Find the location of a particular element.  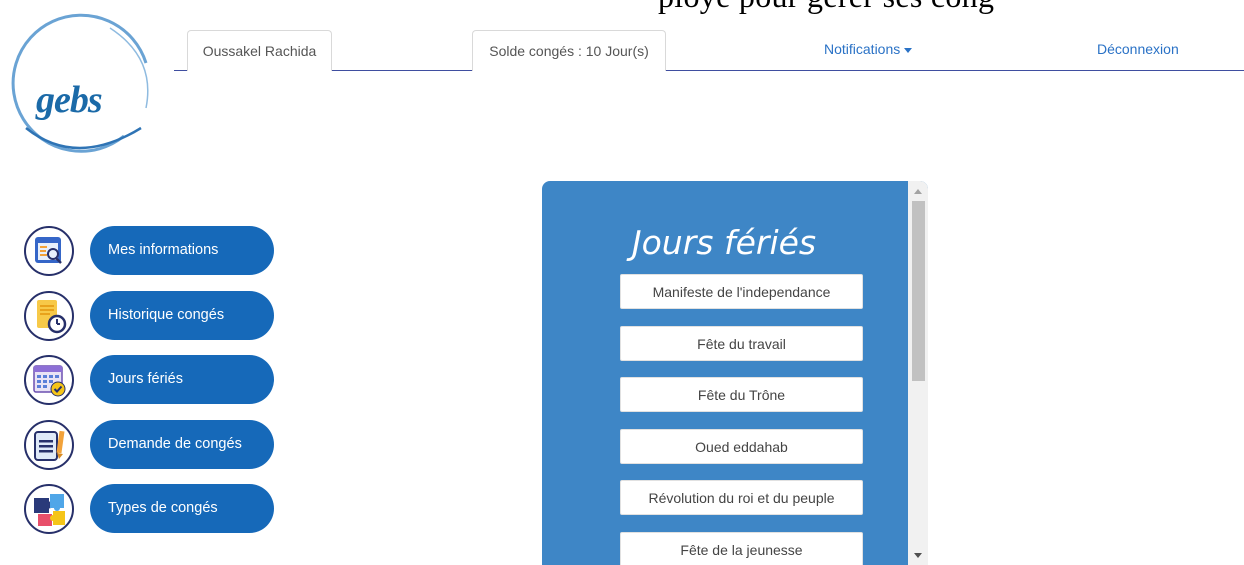

notifications-dropdown: Notifications is located at coordinates (868, 49).